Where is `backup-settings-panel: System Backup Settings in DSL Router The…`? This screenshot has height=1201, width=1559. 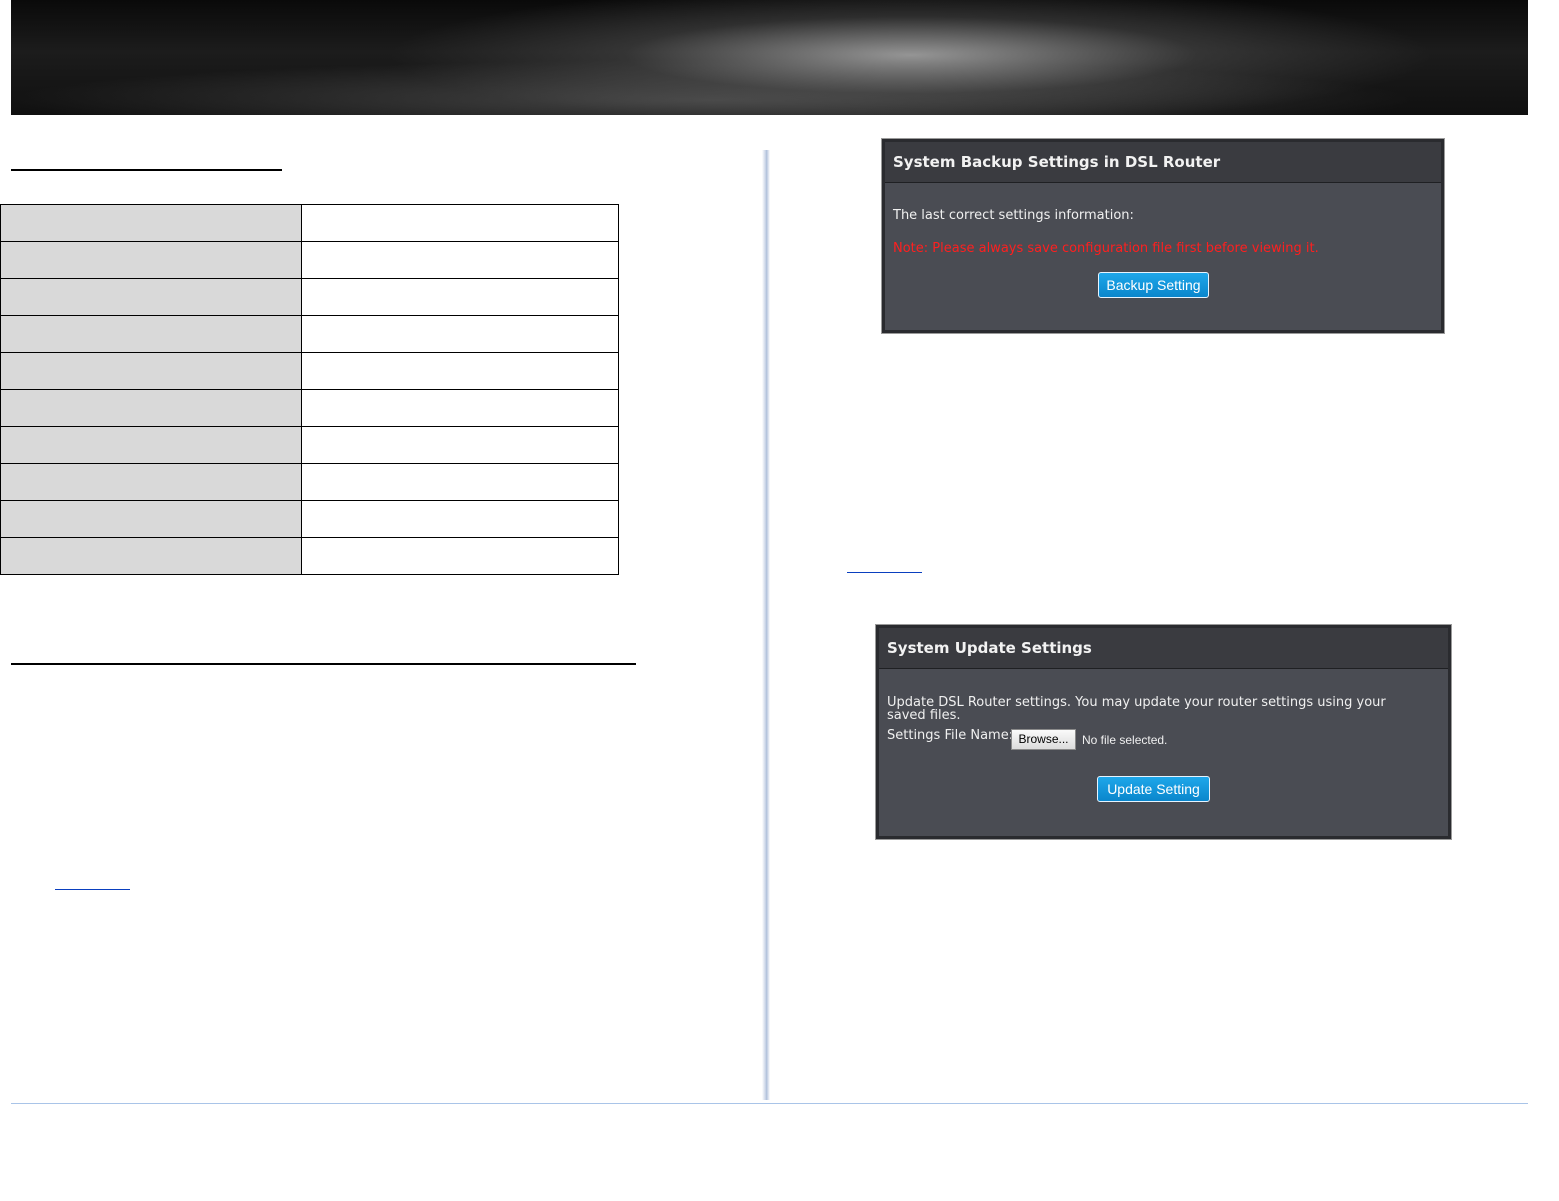
backup-settings-panel: System Backup Settings in DSL Router The… is located at coordinates (1163, 236).